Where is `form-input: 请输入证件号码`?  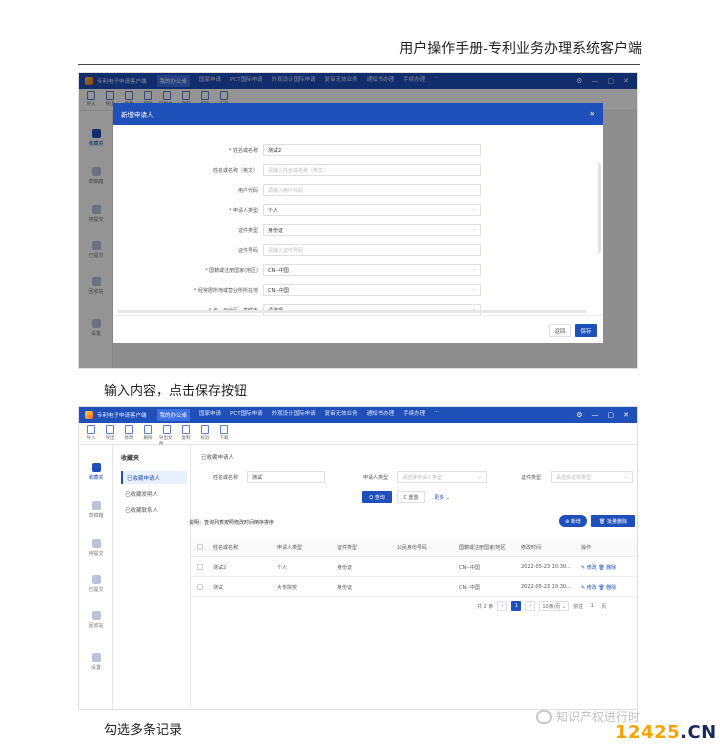 form-input: 请输入证件号码 is located at coordinates (372, 250).